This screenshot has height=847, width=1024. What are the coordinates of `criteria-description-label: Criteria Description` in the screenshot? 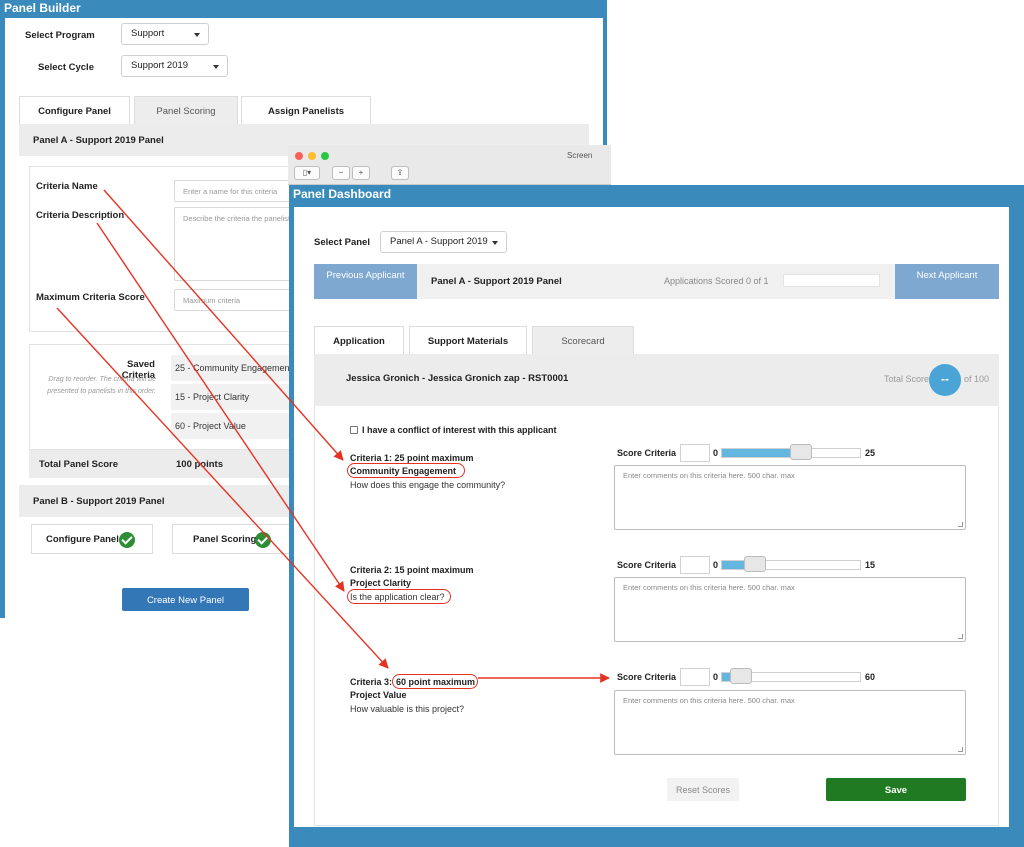 It's located at (80, 215).